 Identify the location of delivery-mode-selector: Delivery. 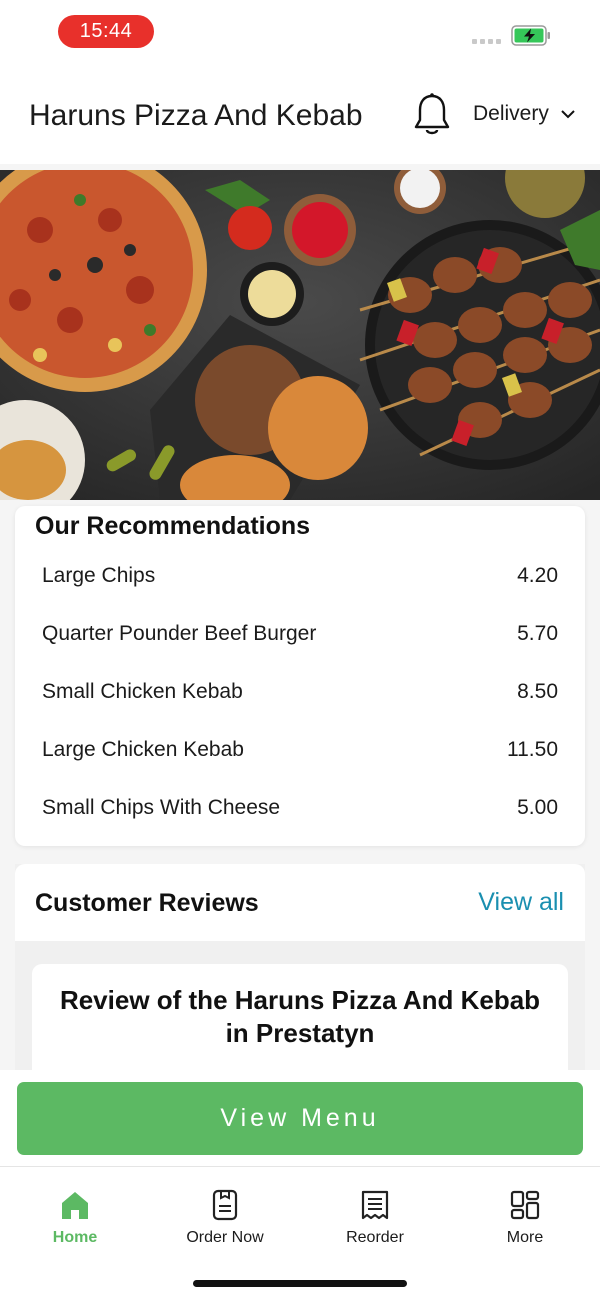
(524, 114).